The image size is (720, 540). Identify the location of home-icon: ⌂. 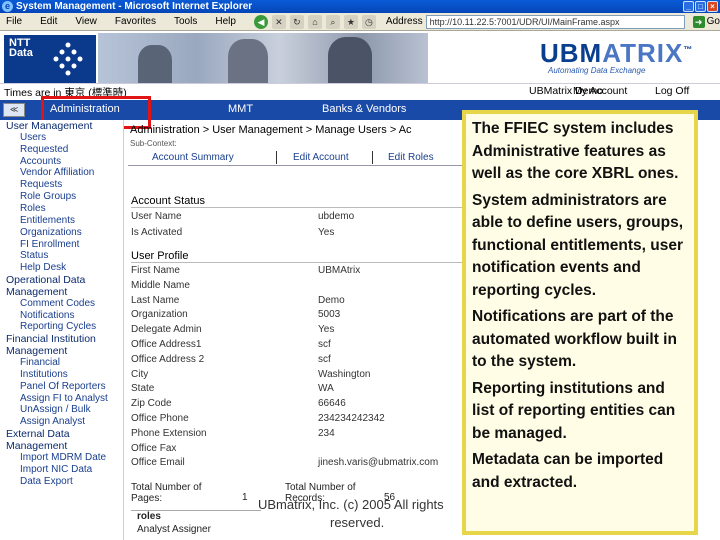
(314, 21).